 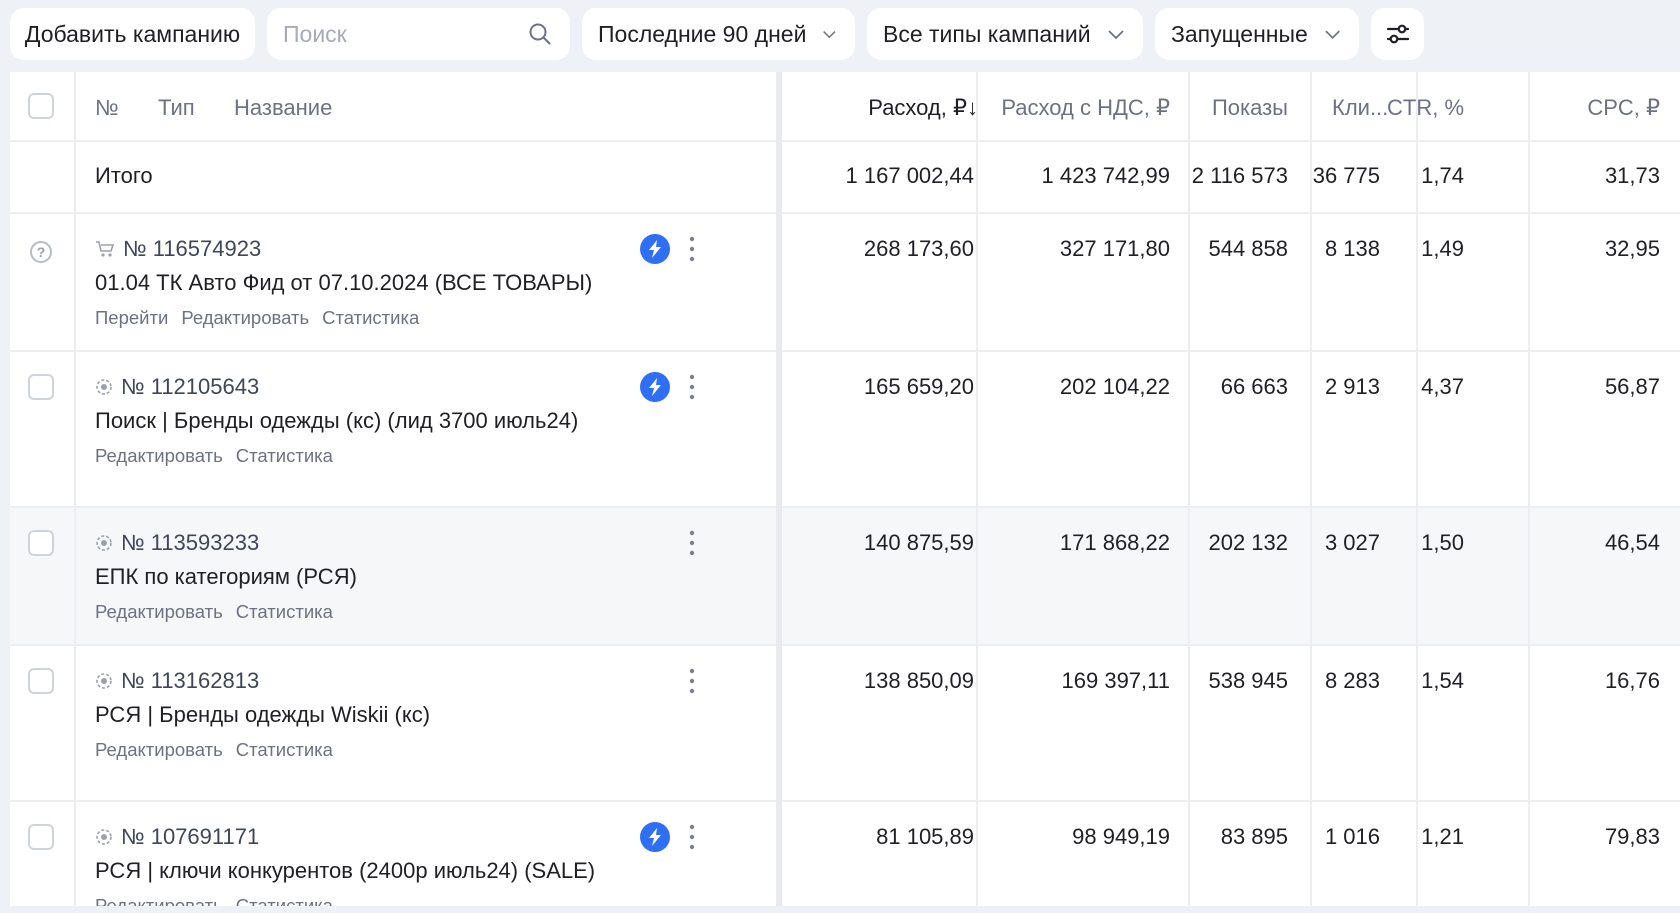 What do you see at coordinates (1352, 680) in the screenshot?
I see `clicks-value: 8 283` at bounding box center [1352, 680].